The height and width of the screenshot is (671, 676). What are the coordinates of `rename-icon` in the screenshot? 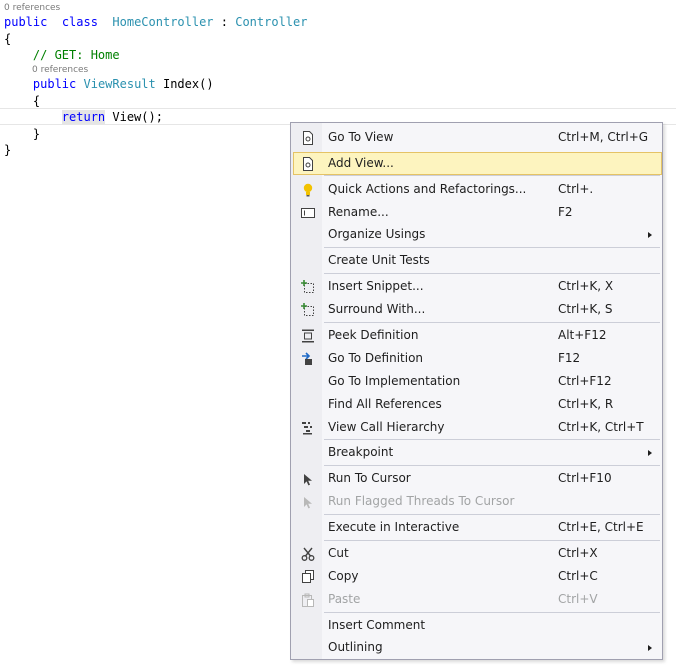 It's located at (308, 213).